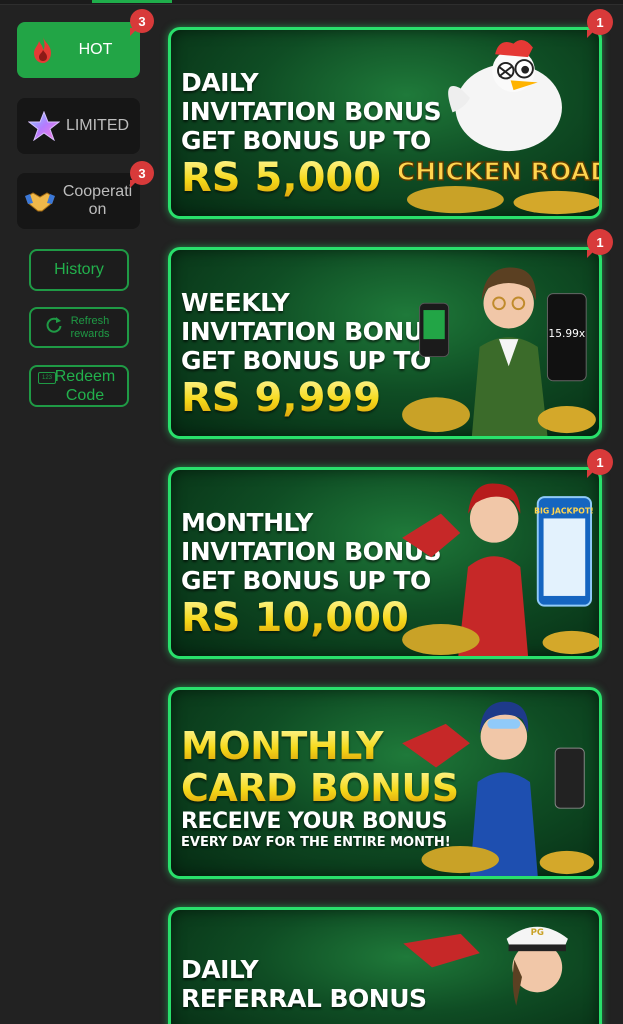 The height and width of the screenshot is (1024, 623). Describe the element at coordinates (43, 126) in the screenshot. I see `star-icon` at that location.